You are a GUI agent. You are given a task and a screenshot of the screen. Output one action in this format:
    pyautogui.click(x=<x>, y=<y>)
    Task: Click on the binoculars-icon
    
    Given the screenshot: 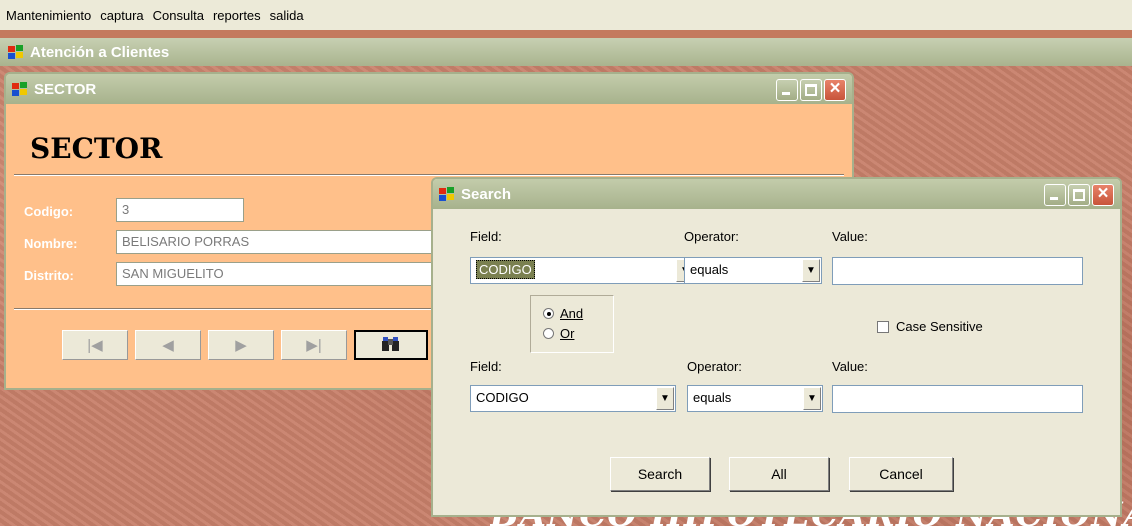 What is the action you would take?
    pyautogui.click(x=390, y=344)
    